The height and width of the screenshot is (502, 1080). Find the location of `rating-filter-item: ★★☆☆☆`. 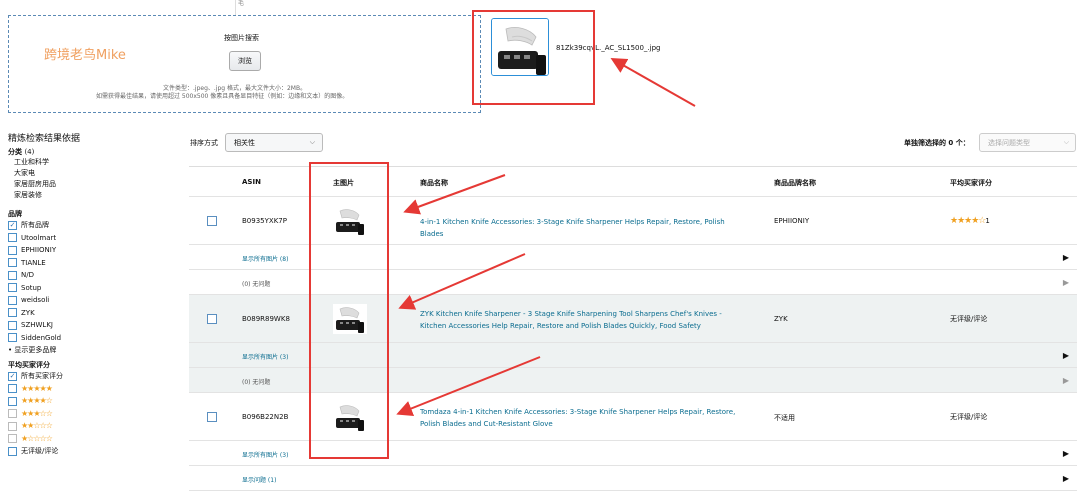

rating-filter-item: ★★☆☆☆ is located at coordinates (95, 426).